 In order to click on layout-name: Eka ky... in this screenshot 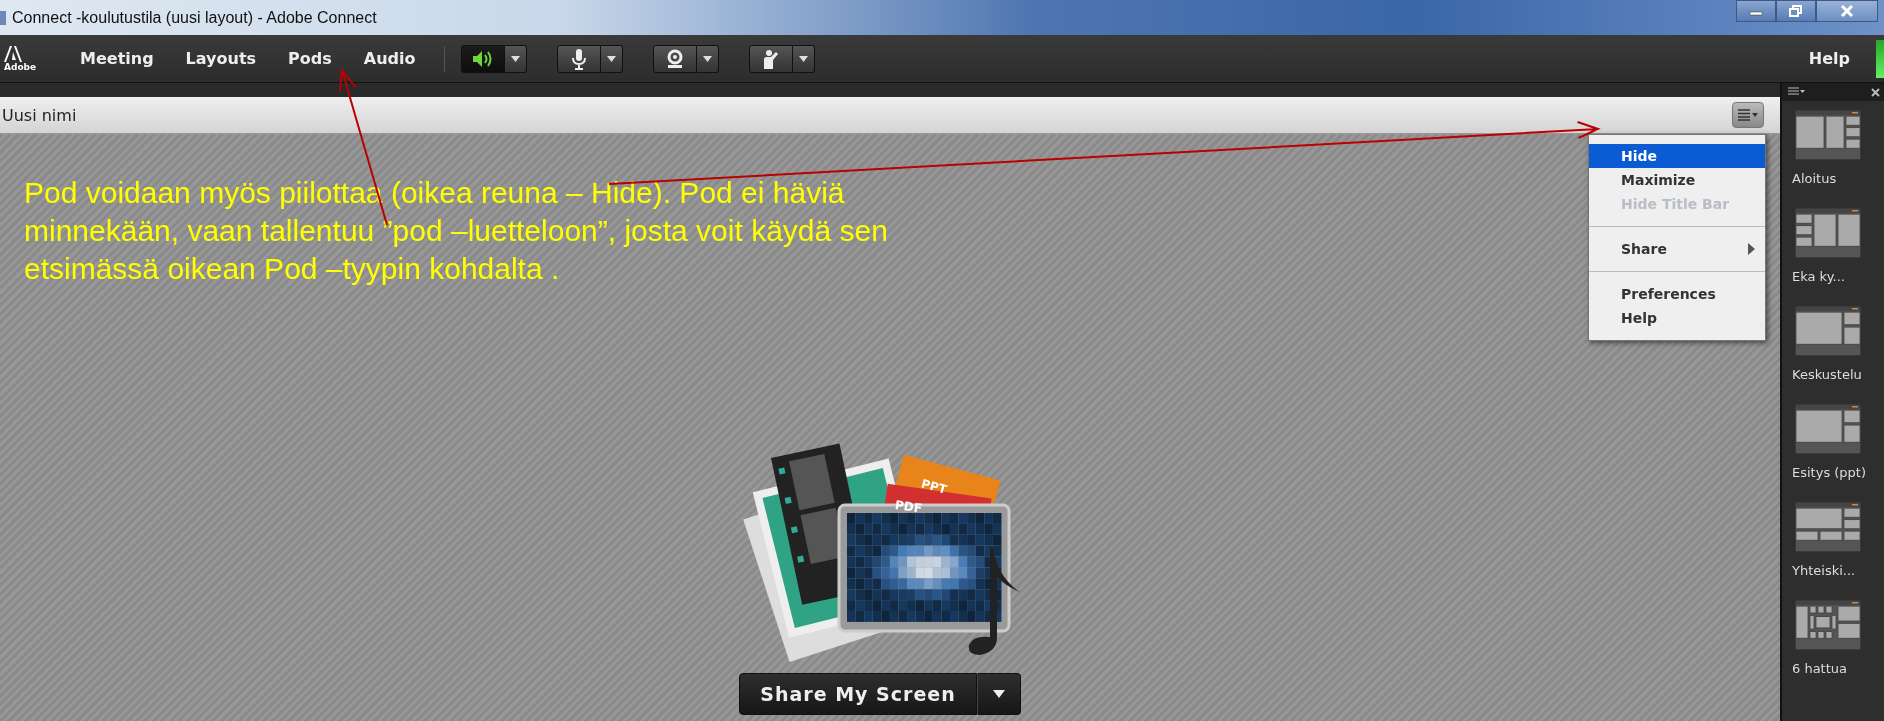, I will do `click(1818, 276)`.